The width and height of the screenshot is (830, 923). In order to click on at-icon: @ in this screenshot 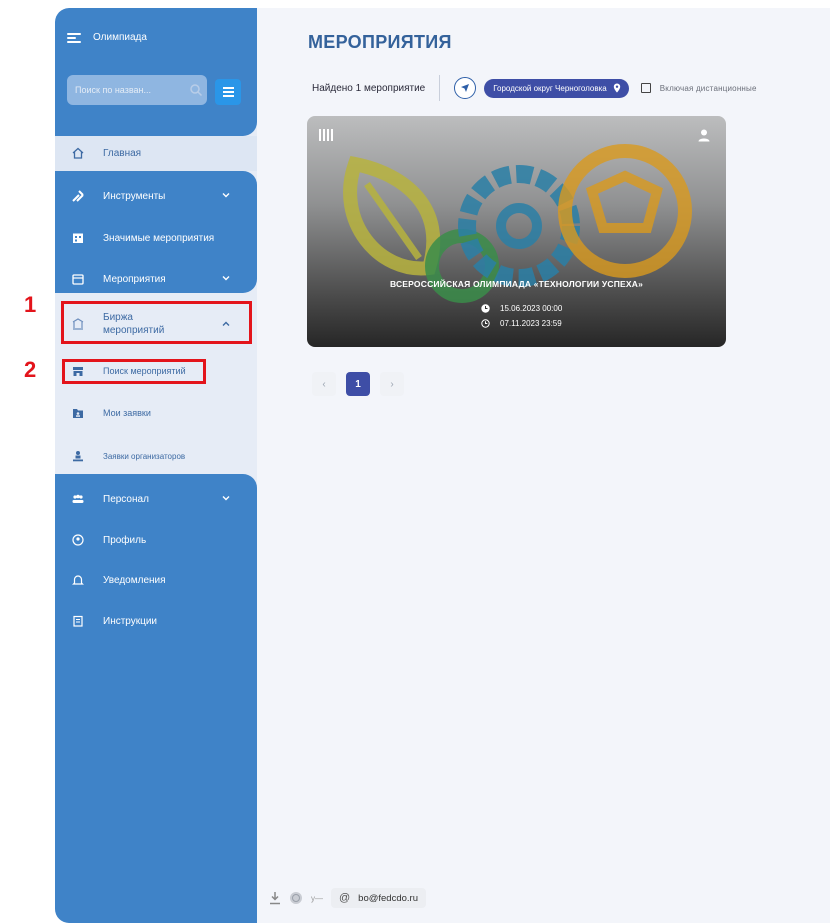, I will do `click(345, 898)`.